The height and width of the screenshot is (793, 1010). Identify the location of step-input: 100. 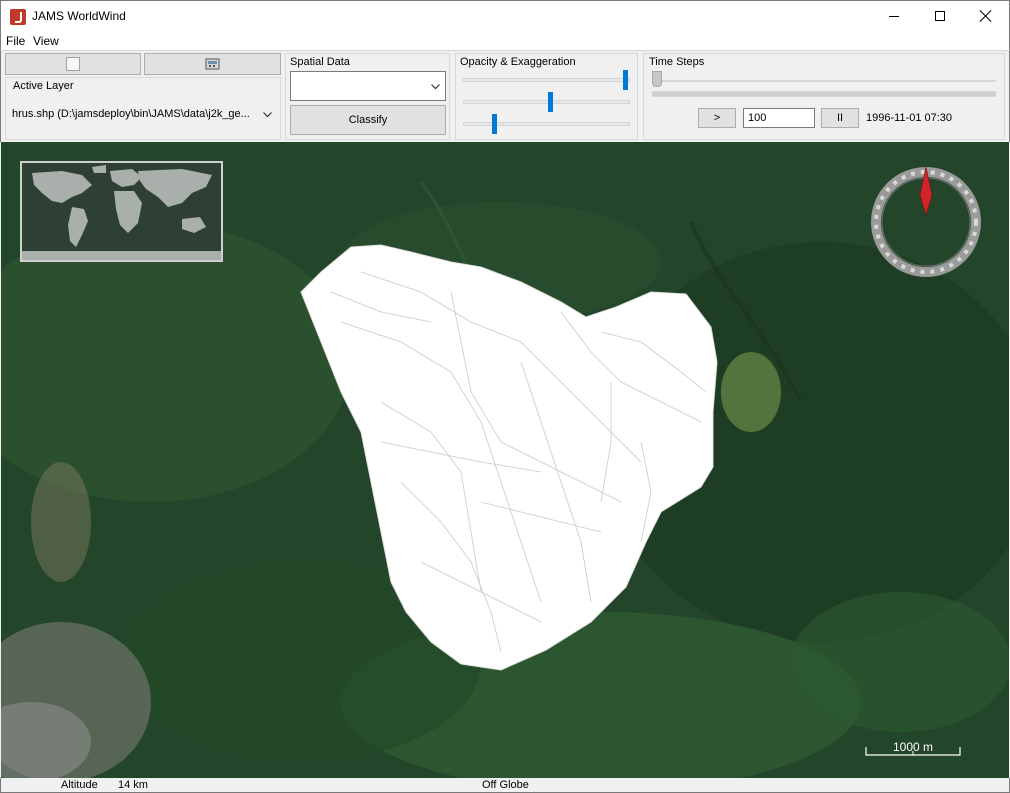
(779, 118).